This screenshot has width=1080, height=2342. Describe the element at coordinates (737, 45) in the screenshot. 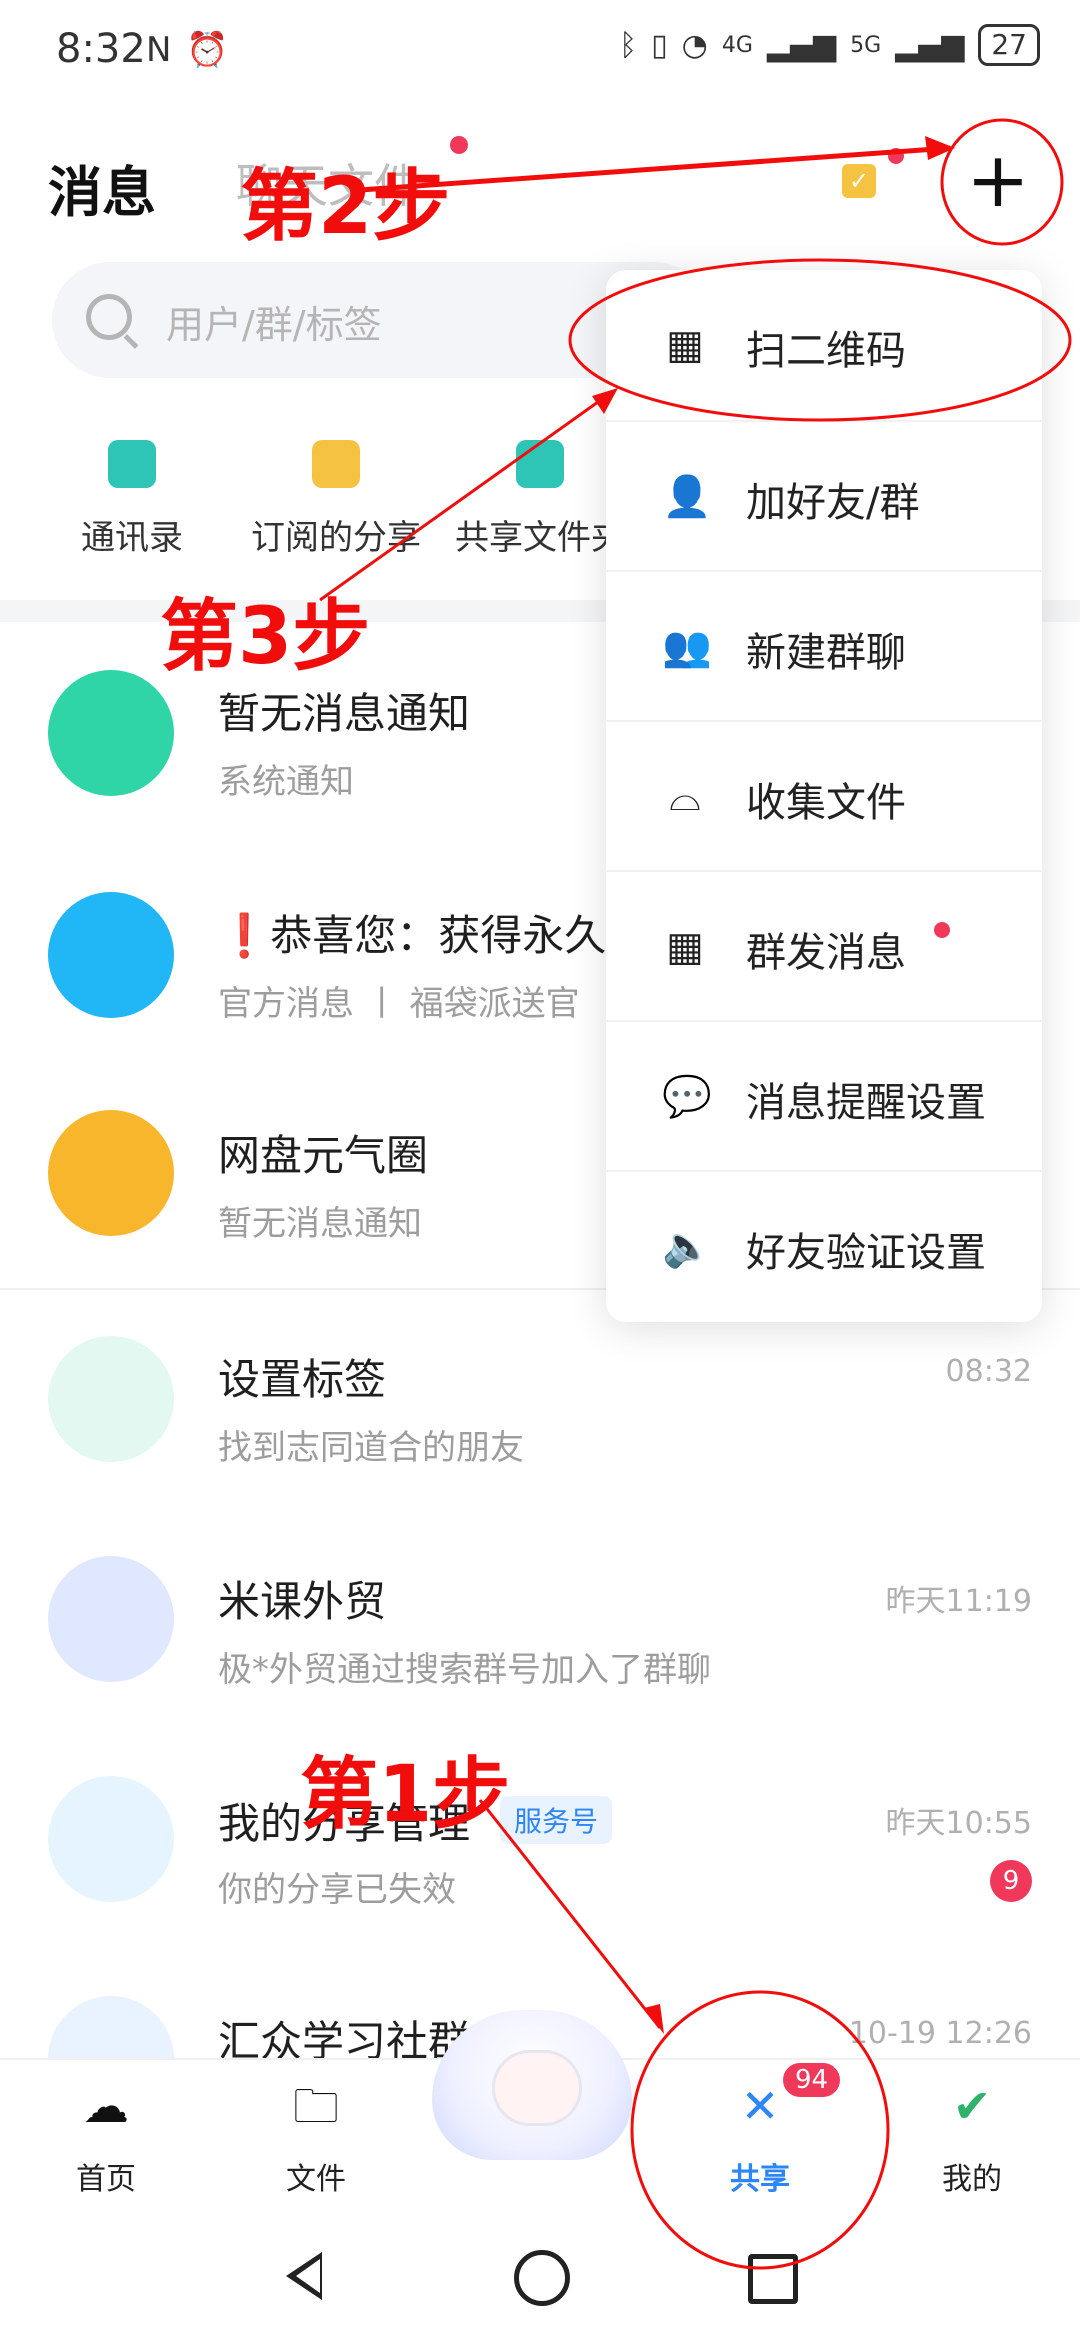

I see `signal-4g-label: 4G` at that location.